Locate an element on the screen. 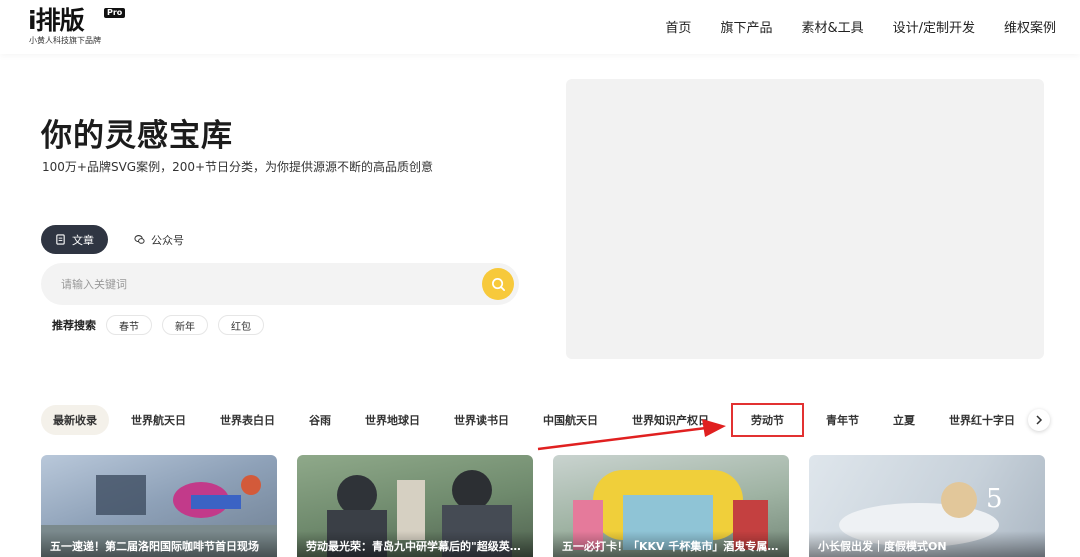 This screenshot has width=1080, height=557. hot-tag-new-year: 新年 is located at coordinates (185, 325).